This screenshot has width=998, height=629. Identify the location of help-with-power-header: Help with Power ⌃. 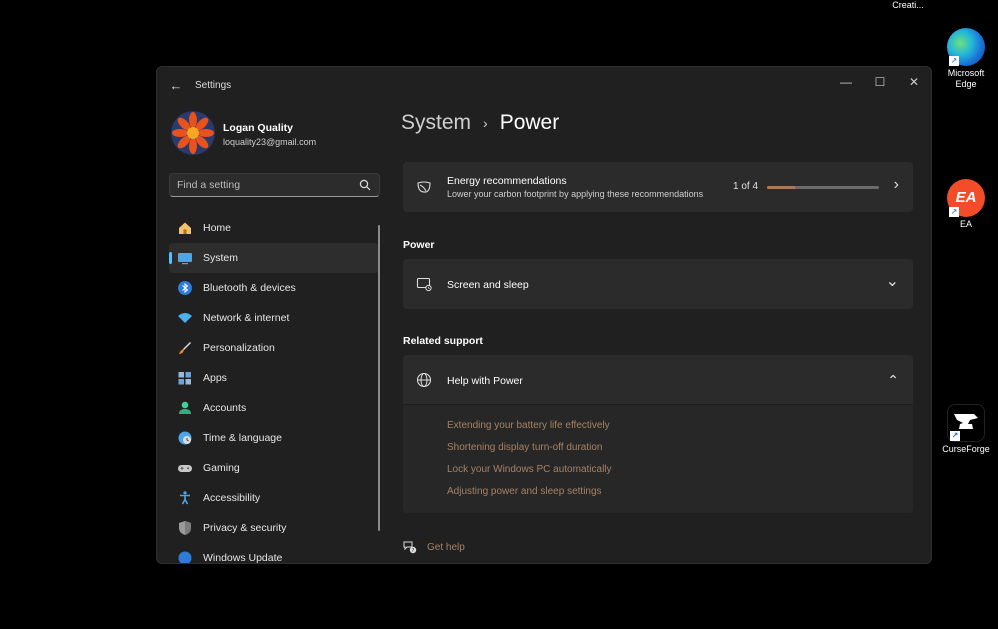
(658, 380).